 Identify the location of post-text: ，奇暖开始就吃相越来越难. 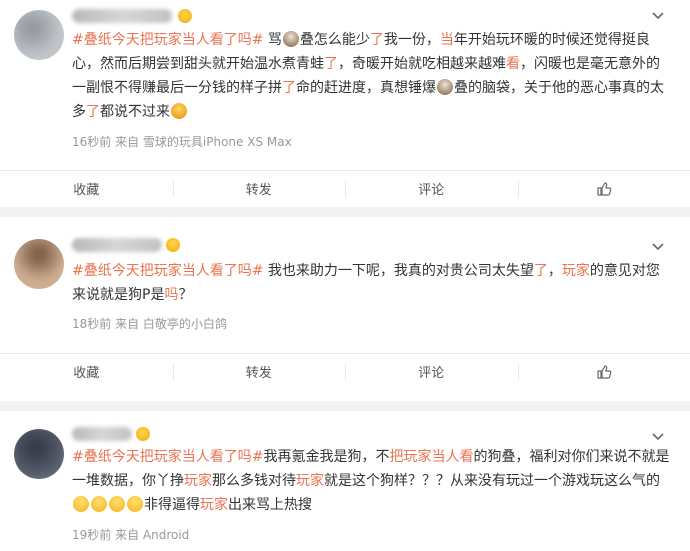
(422, 64).